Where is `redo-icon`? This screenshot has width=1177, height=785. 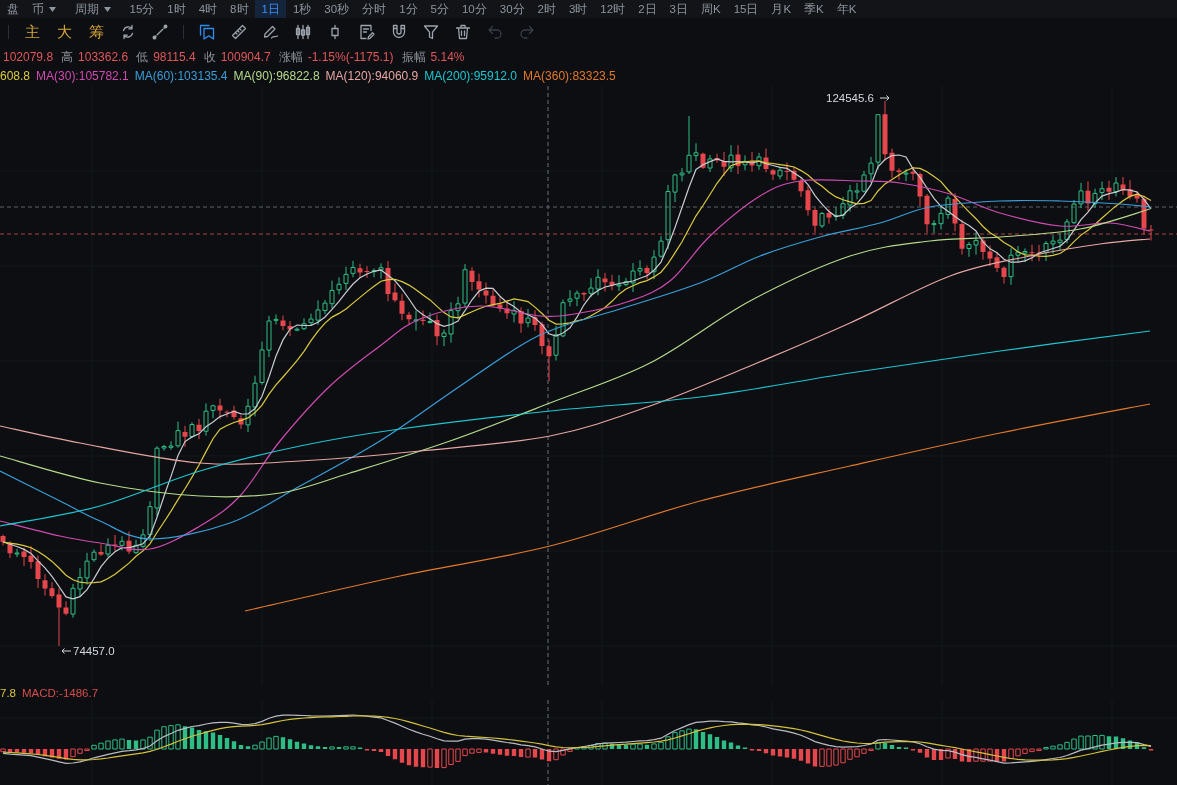 redo-icon is located at coordinates (527, 31).